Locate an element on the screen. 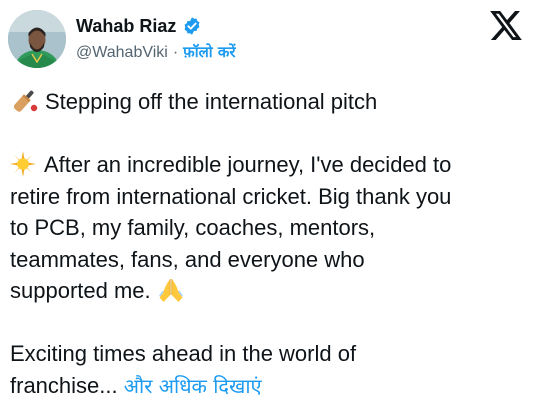  tweet-text-line: Exciting times ahead in the world of is located at coordinates (183, 353).